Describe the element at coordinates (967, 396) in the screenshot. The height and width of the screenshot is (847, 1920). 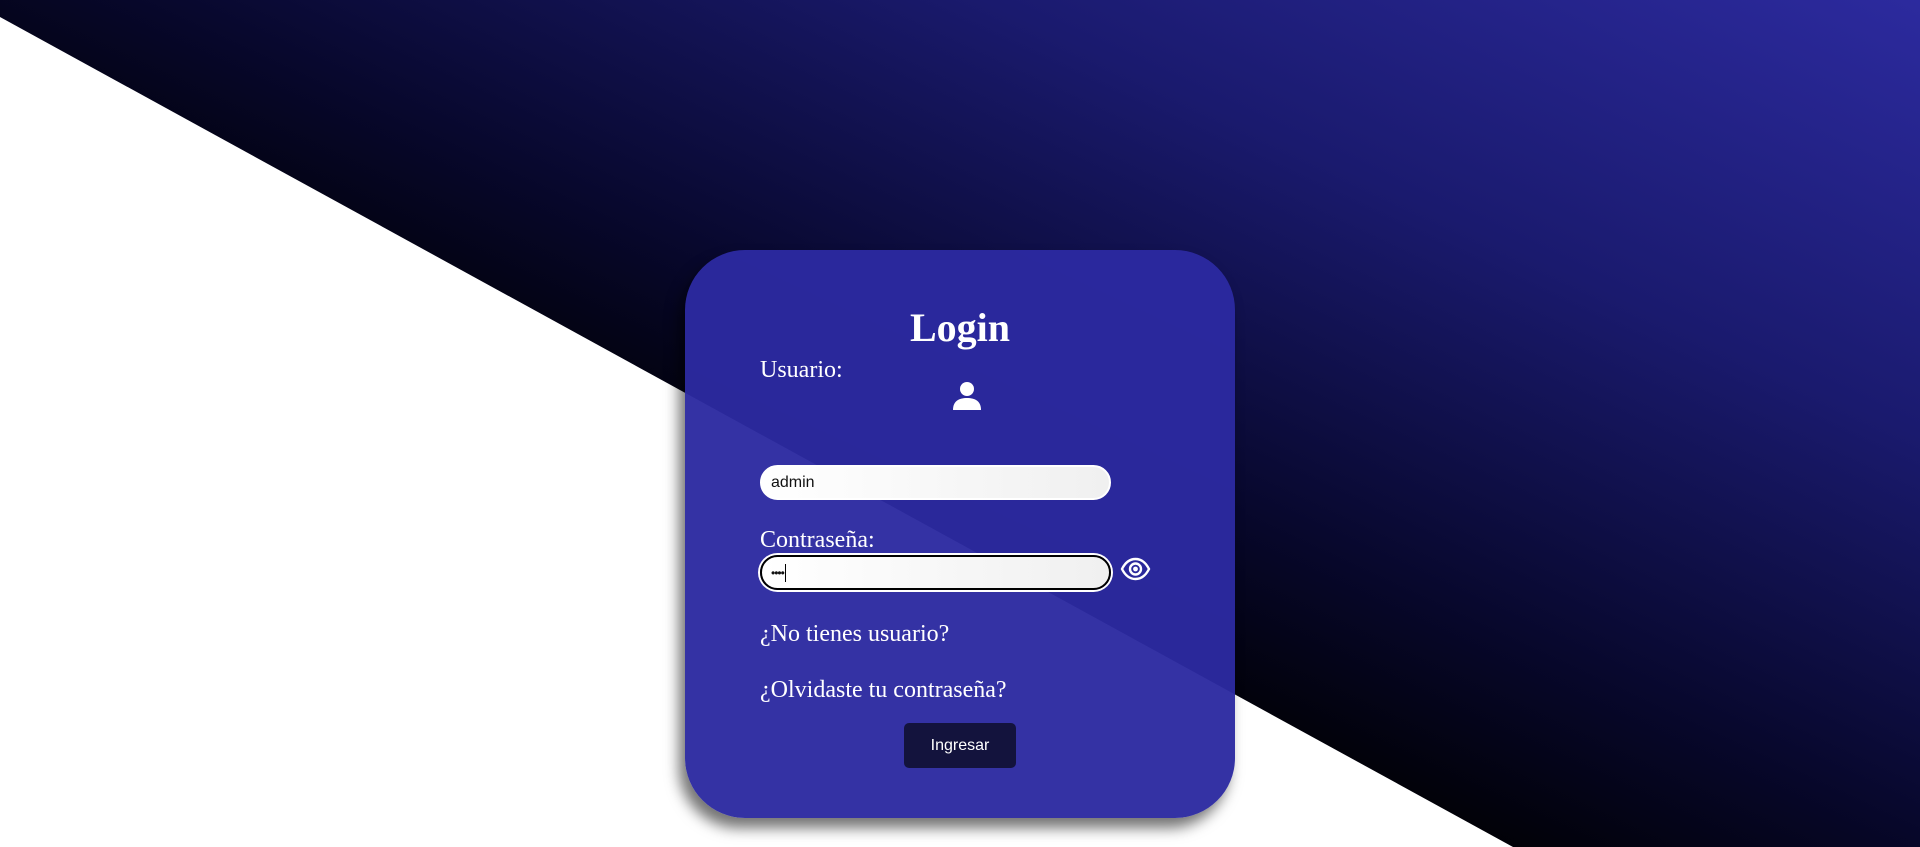
I see `user-icon` at that location.